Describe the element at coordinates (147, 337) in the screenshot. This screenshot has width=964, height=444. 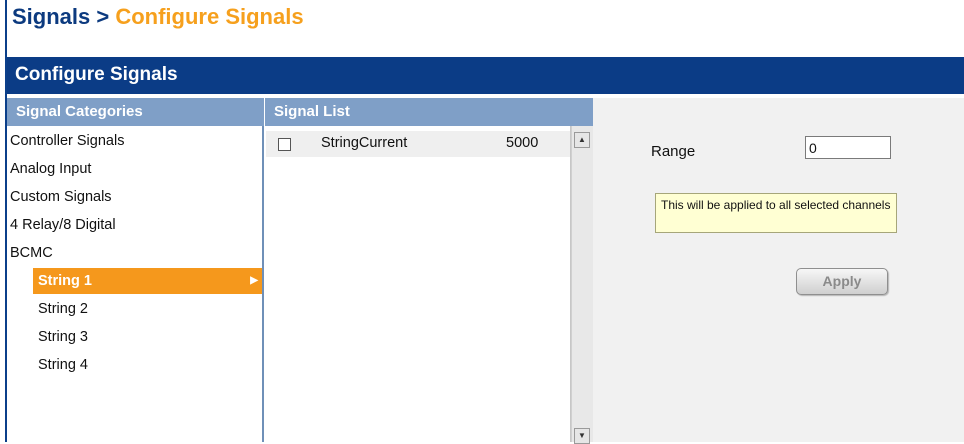
I see `category-subitem-string-3: String 3` at that location.